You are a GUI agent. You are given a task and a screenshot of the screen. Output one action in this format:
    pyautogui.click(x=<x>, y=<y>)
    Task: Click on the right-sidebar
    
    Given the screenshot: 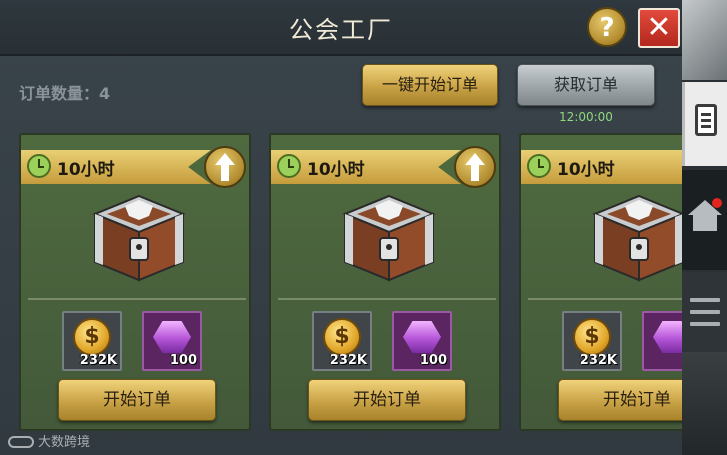 What is the action you would take?
    pyautogui.click(x=704, y=227)
    